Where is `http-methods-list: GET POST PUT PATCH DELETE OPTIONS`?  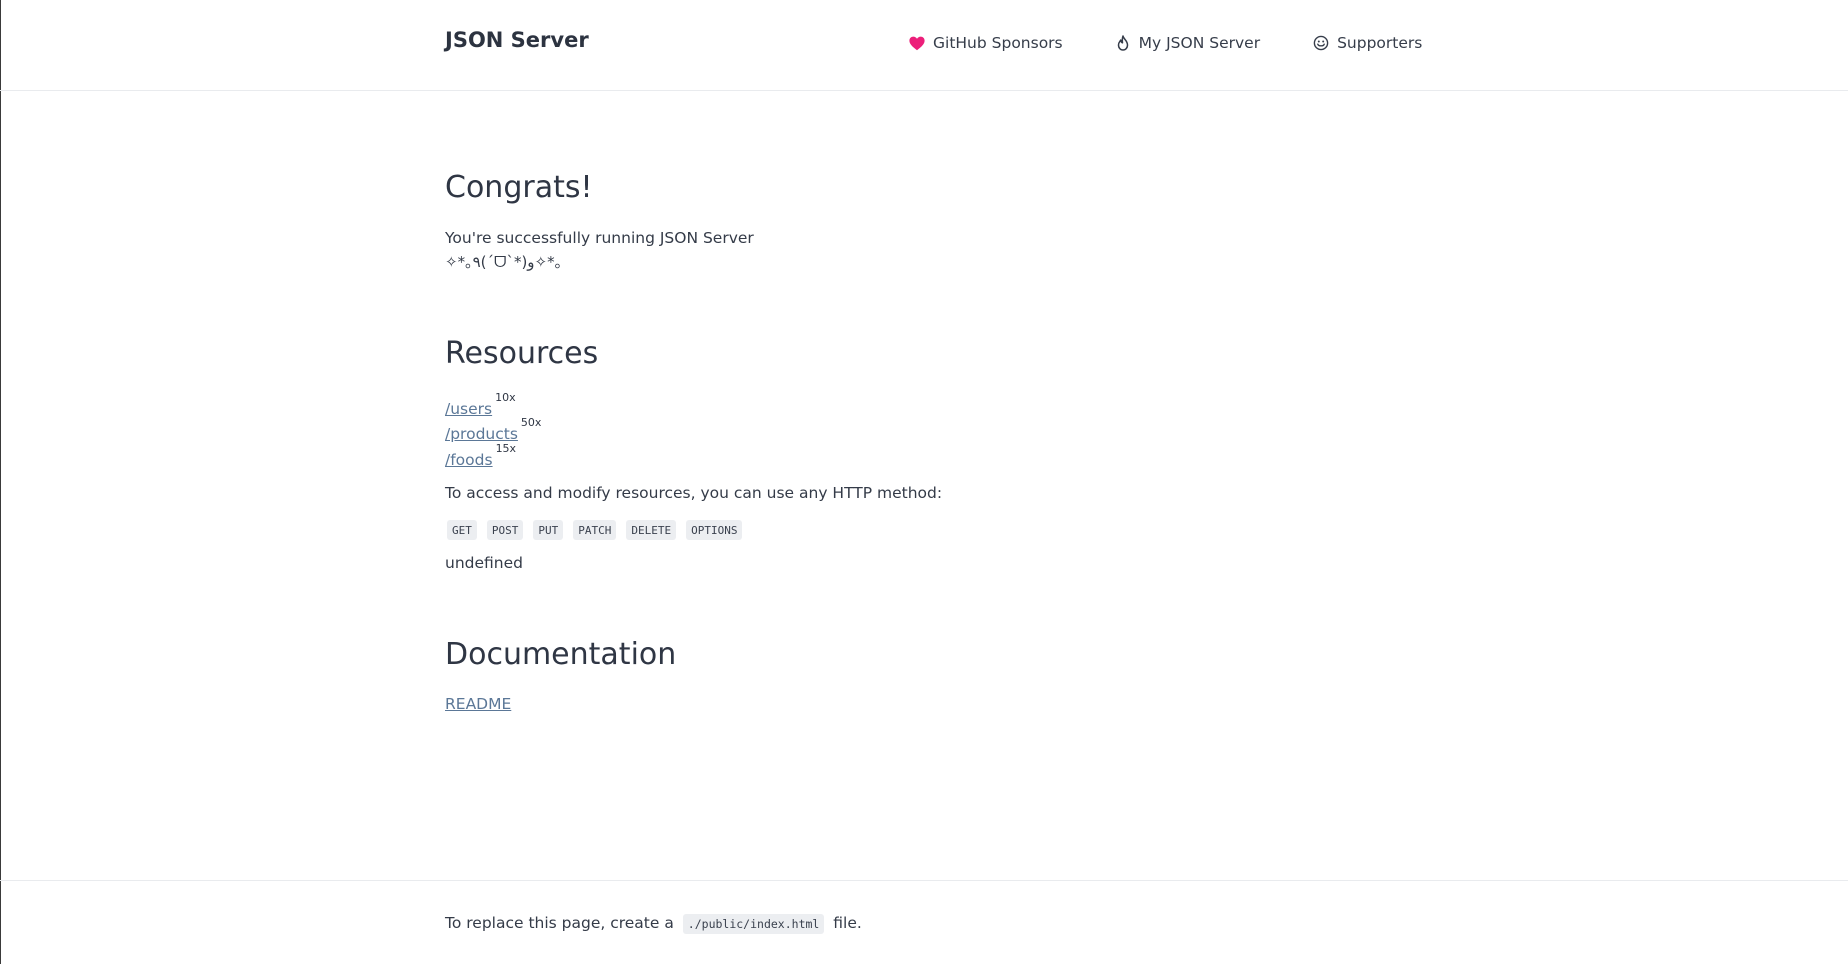
http-methods-list: GET POST PUT PATCH DELETE OPTIONS is located at coordinates (599, 530).